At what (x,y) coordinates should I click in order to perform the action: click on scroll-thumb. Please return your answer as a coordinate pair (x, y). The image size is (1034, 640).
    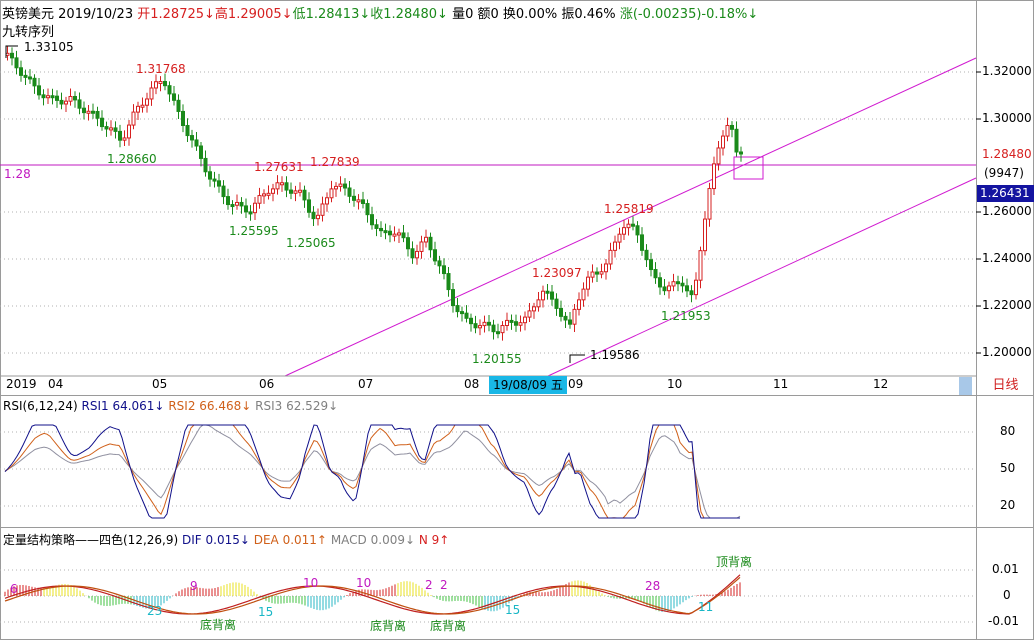
    Looking at the image, I should click on (965, 386).